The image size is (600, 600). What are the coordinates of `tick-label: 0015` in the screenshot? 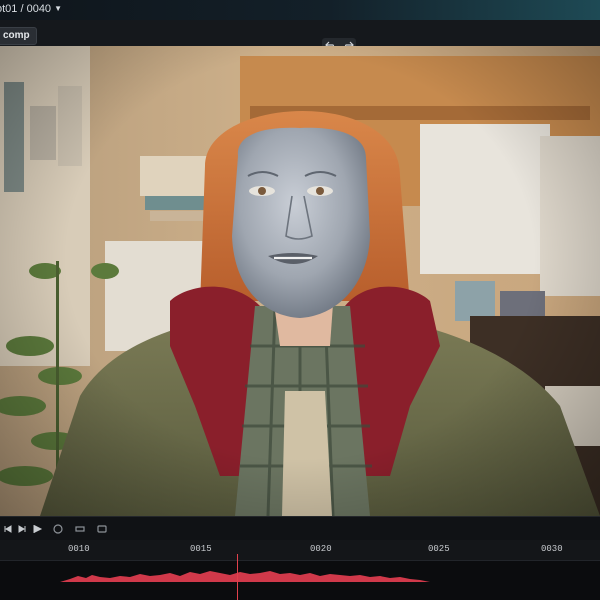 It's located at (201, 549).